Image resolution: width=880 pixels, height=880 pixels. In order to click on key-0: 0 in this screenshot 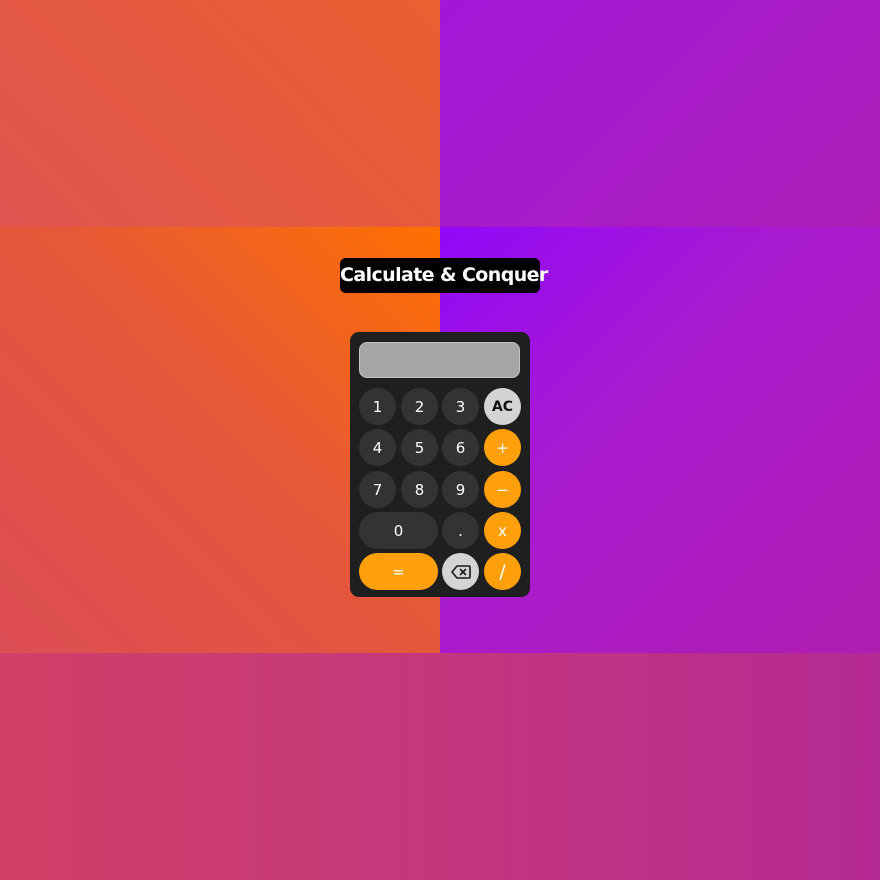, I will do `click(398, 530)`.